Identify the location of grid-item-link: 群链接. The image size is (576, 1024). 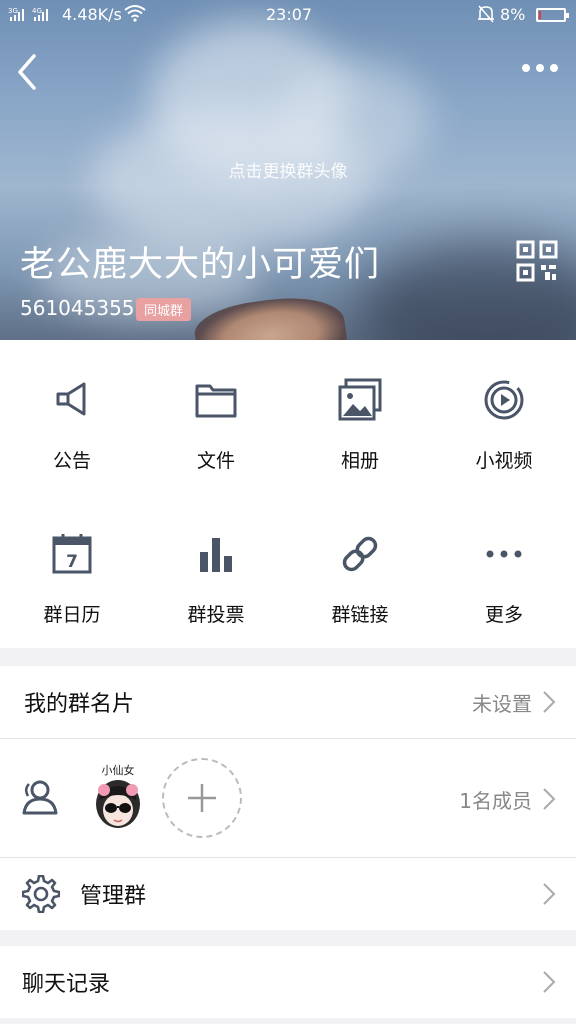
(360, 582).